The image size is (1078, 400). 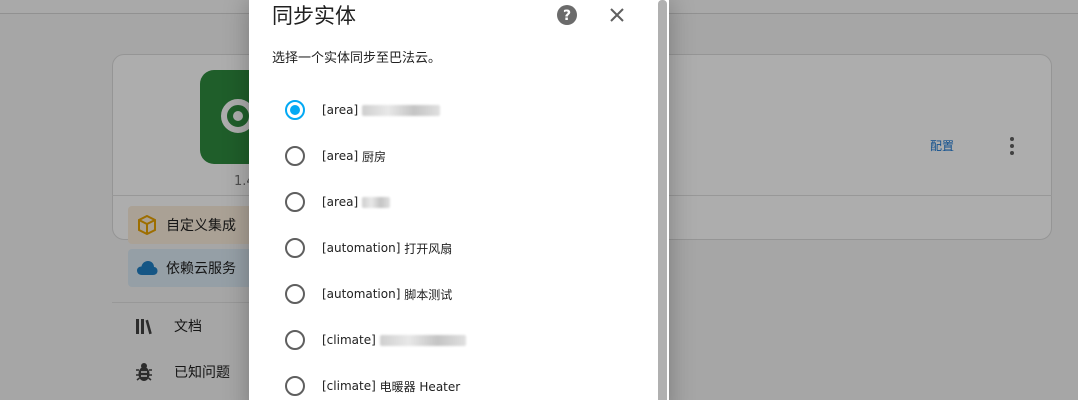 I want to click on entity-name: 打开风扇, so click(x=428, y=248).